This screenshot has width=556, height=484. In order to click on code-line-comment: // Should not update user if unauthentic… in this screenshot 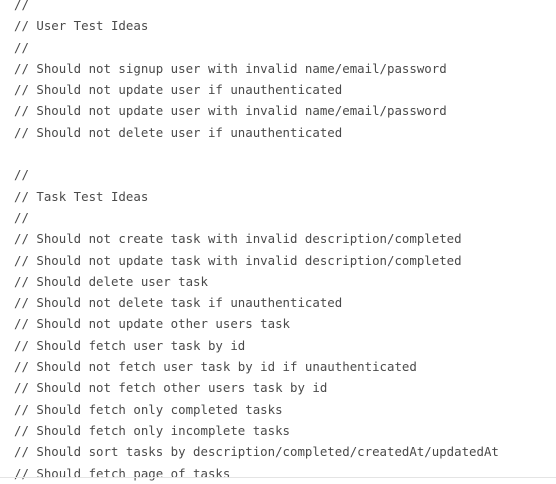, I will do `click(178, 90)`.